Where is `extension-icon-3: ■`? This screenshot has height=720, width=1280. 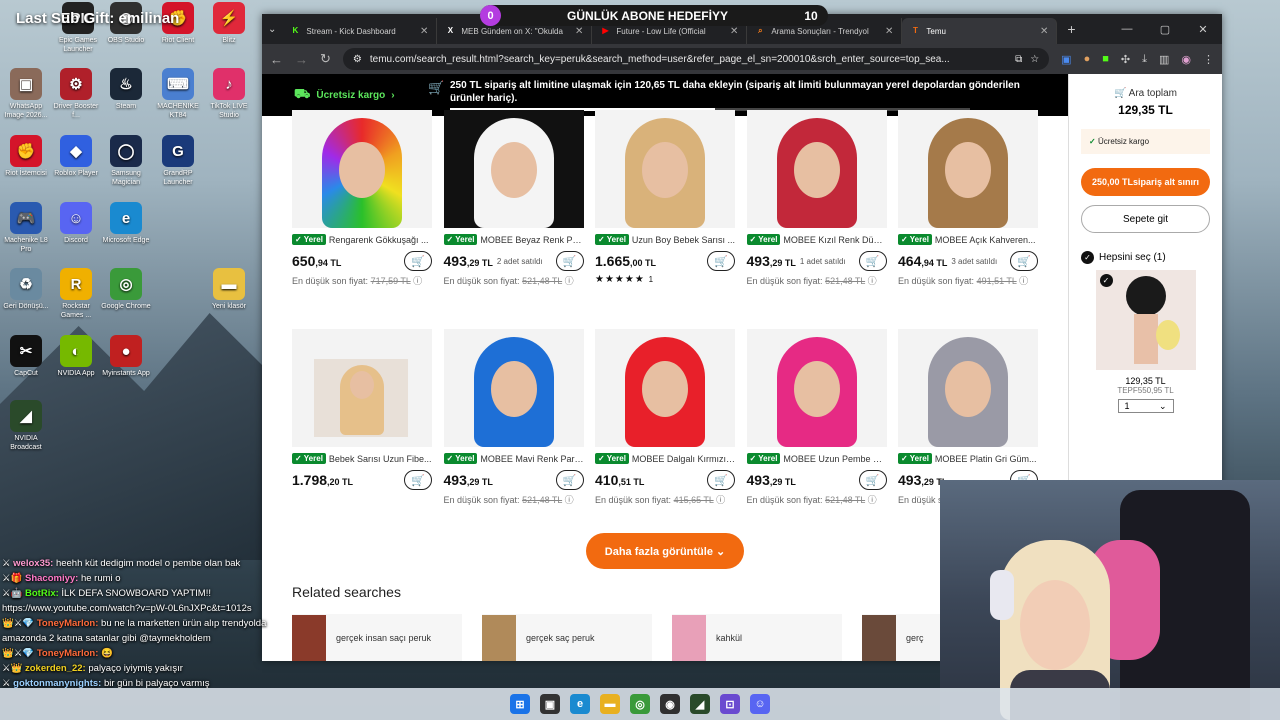 extension-icon-3: ■ is located at coordinates (1105, 59).